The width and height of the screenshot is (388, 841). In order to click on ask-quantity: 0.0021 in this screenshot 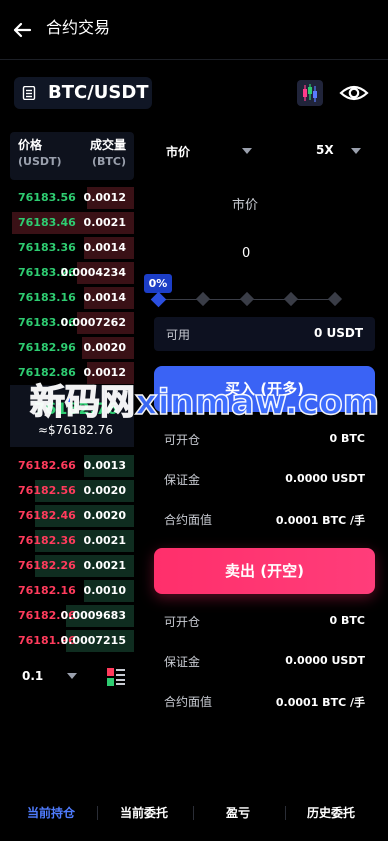, I will do `click(104, 222)`.